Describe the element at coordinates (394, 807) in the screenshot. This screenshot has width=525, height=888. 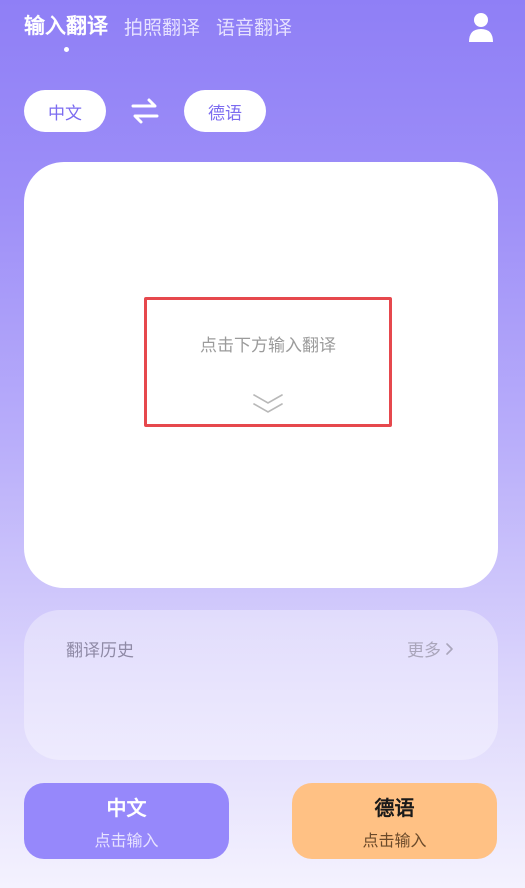
I see `target-input-title: 德语` at that location.